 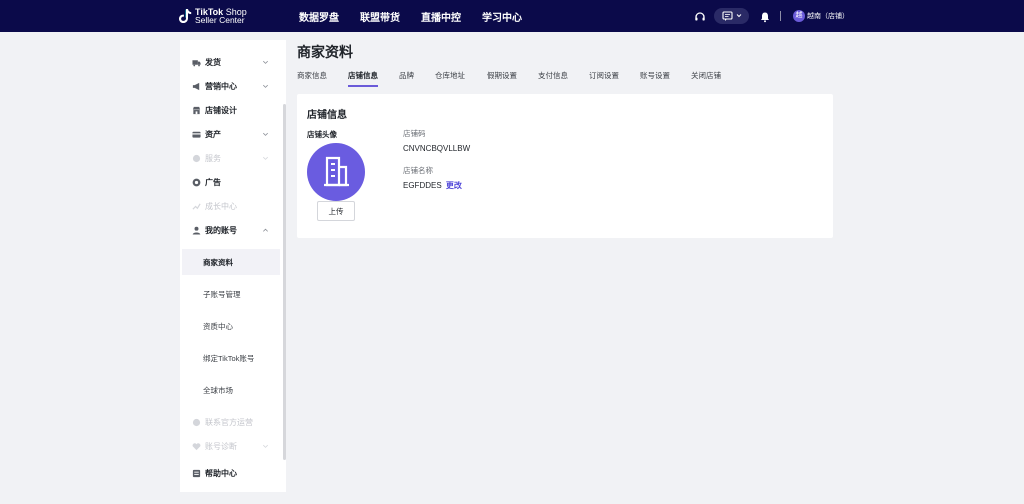 I want to click on store-code-label: 店铺码, so click(x=414, y=133).